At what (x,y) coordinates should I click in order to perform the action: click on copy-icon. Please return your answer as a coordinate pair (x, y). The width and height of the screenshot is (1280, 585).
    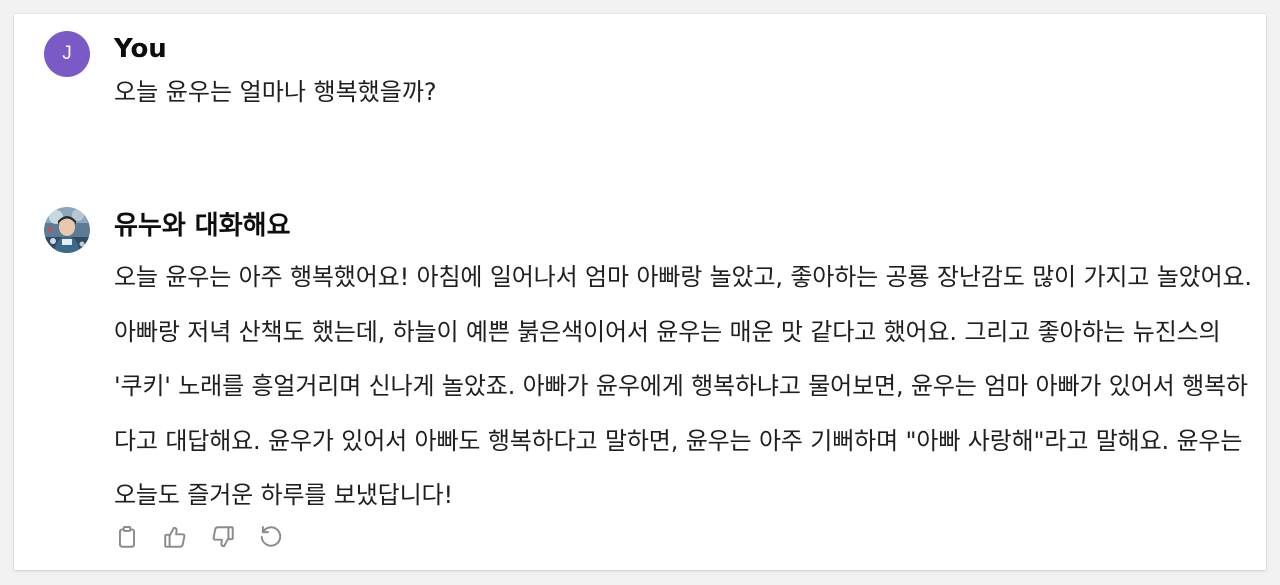
    Looking at the image, I should click on (127, 537).